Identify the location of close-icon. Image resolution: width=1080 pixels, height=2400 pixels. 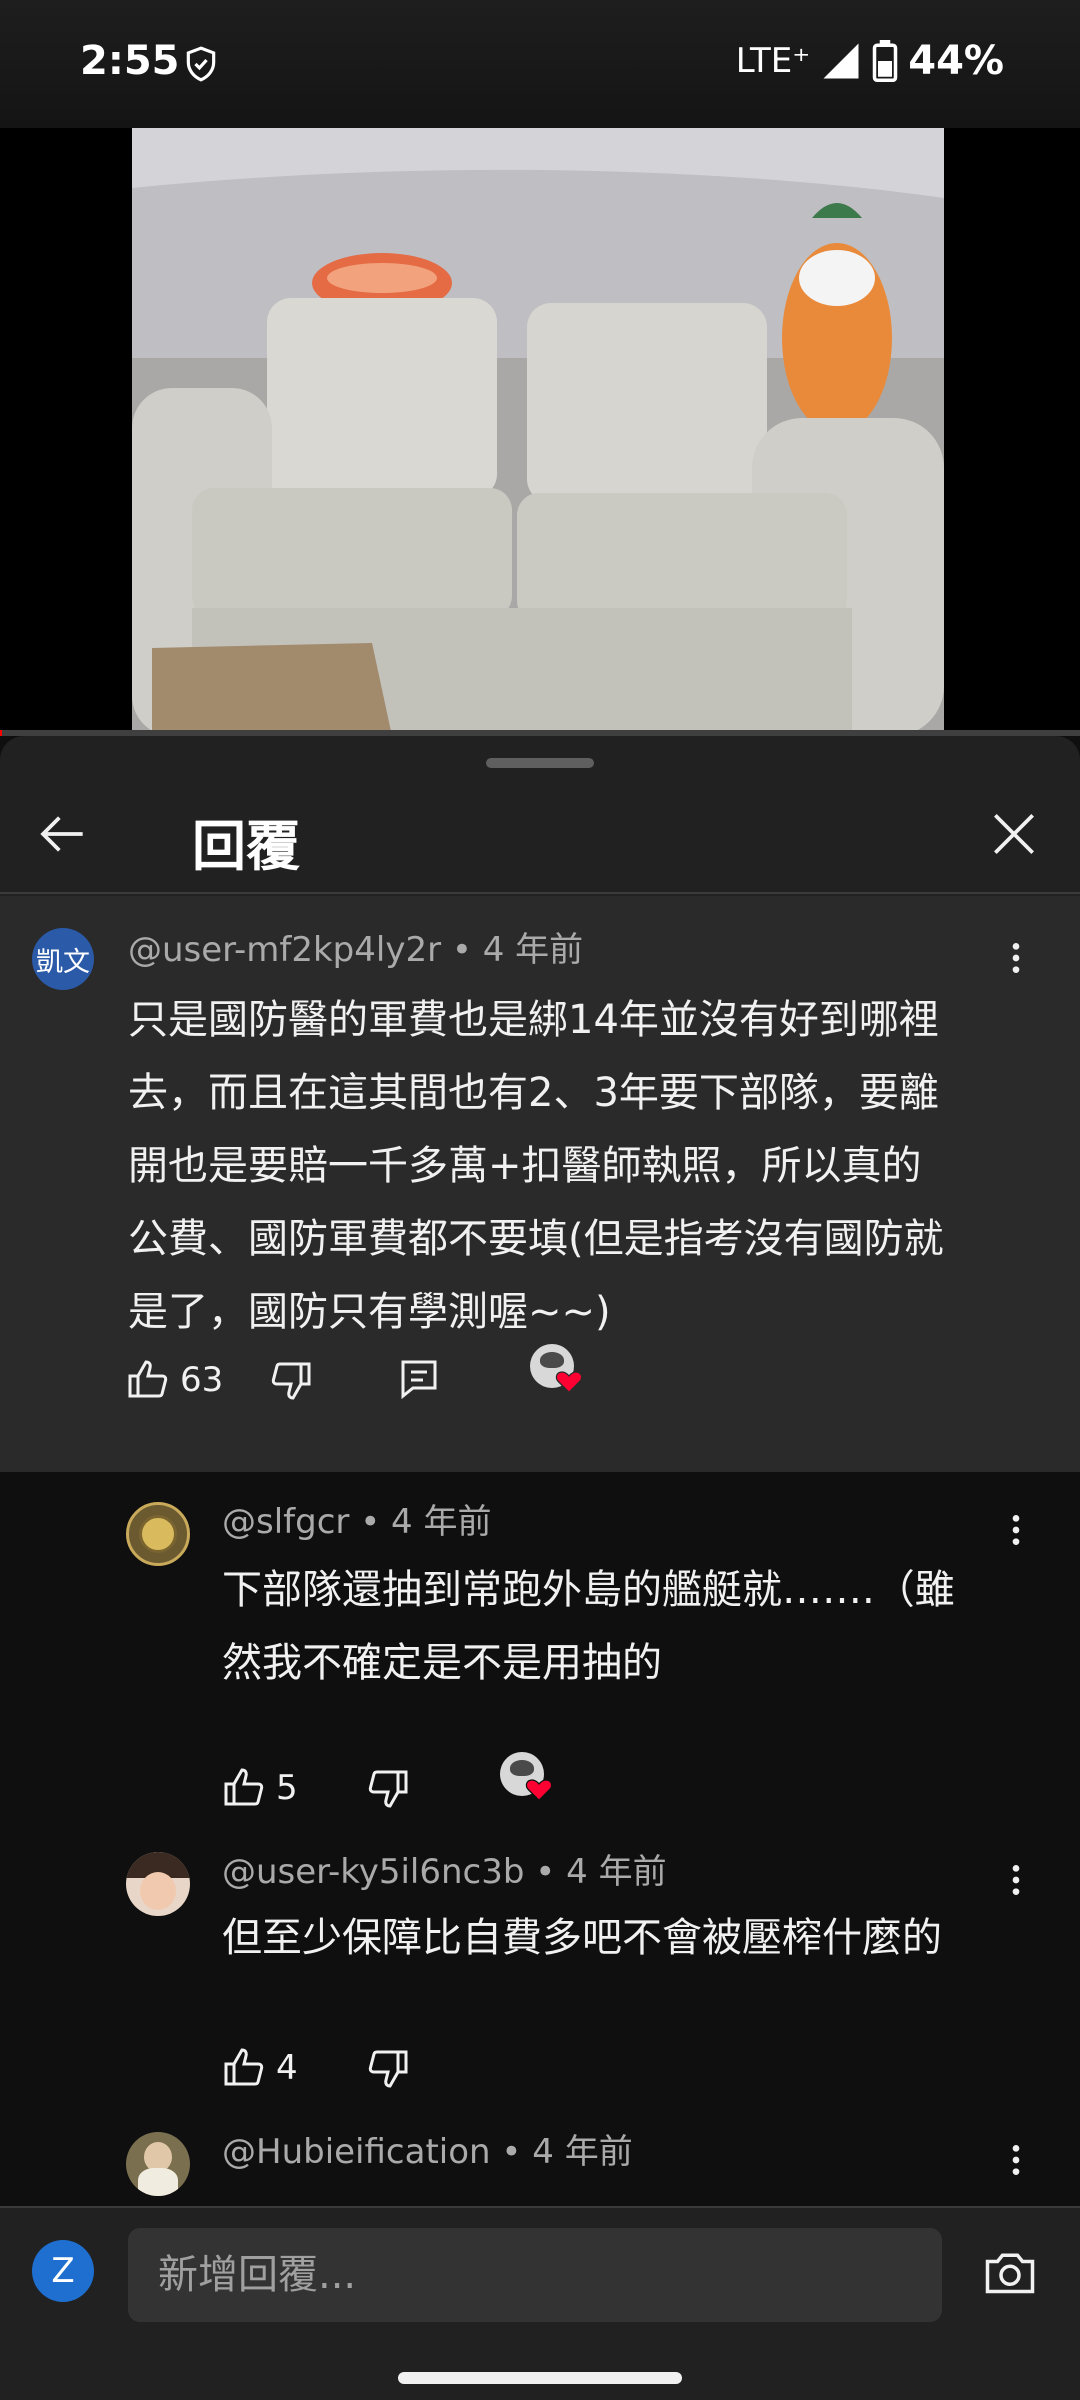
(1014, 834).